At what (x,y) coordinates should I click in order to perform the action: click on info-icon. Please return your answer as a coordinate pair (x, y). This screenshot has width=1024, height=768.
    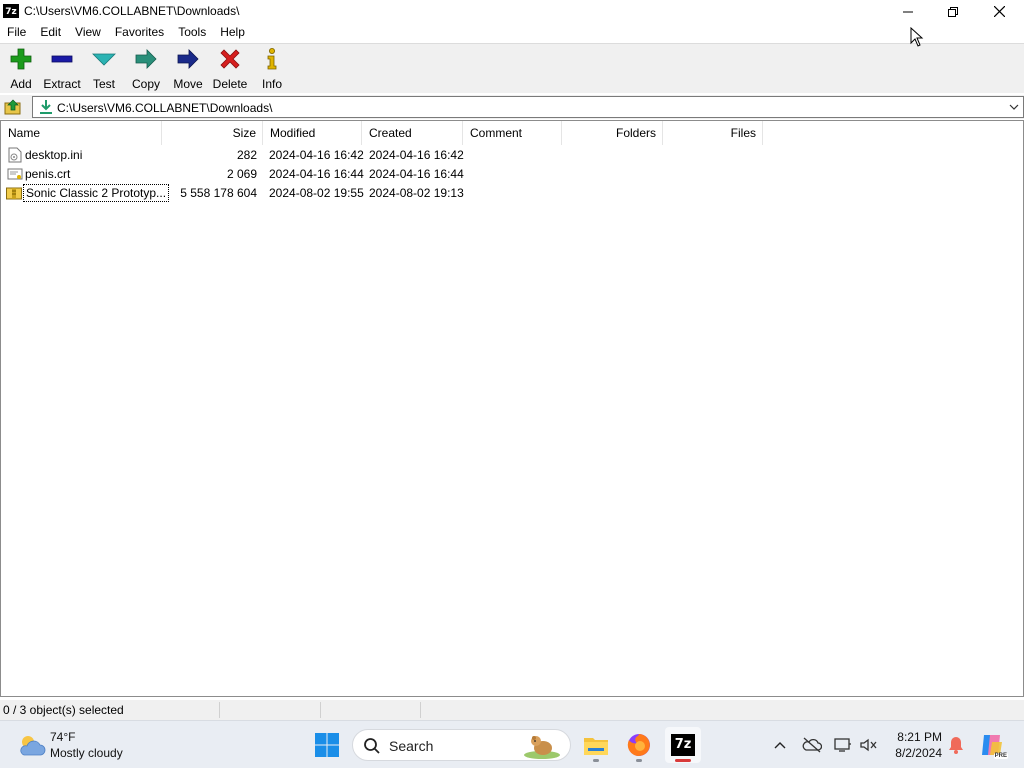
    Looking at the image, I should click on (272, 59).